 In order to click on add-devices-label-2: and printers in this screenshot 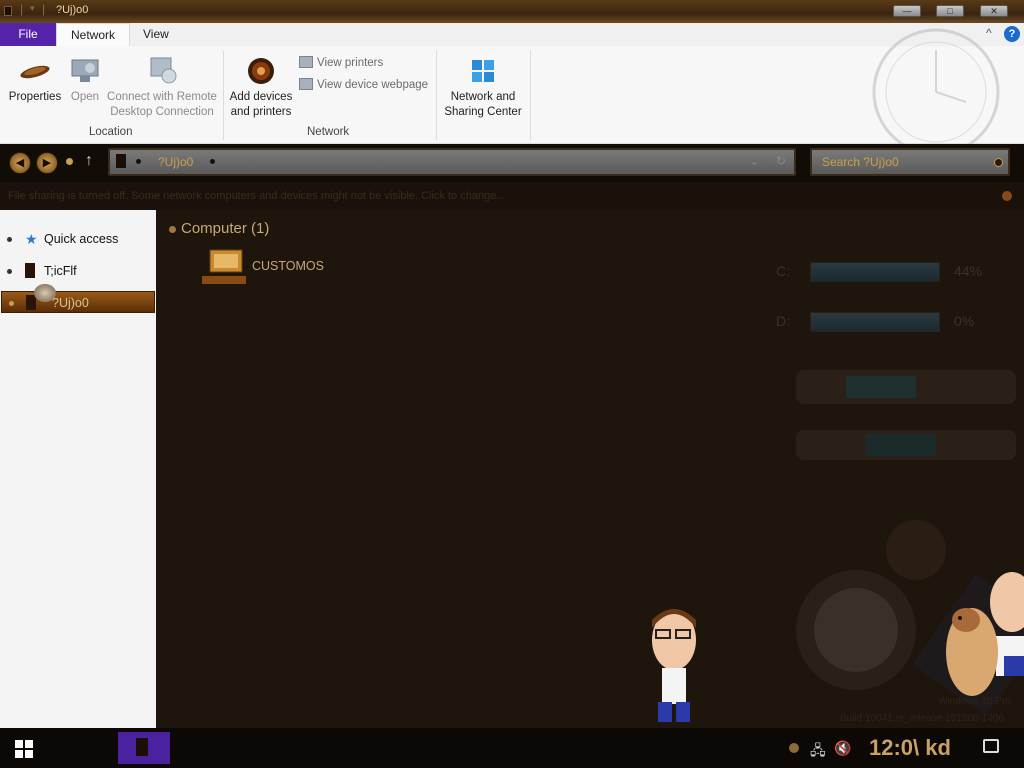, I will do `click(261, 112)`.